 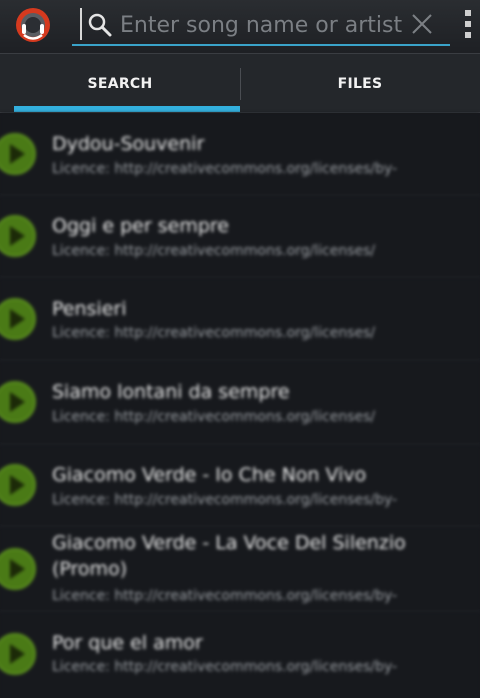 What do you see at coordinates (120, 83) in the screenshot?
I see `tab-search: SEARCH` at bounding box center [120, 83].